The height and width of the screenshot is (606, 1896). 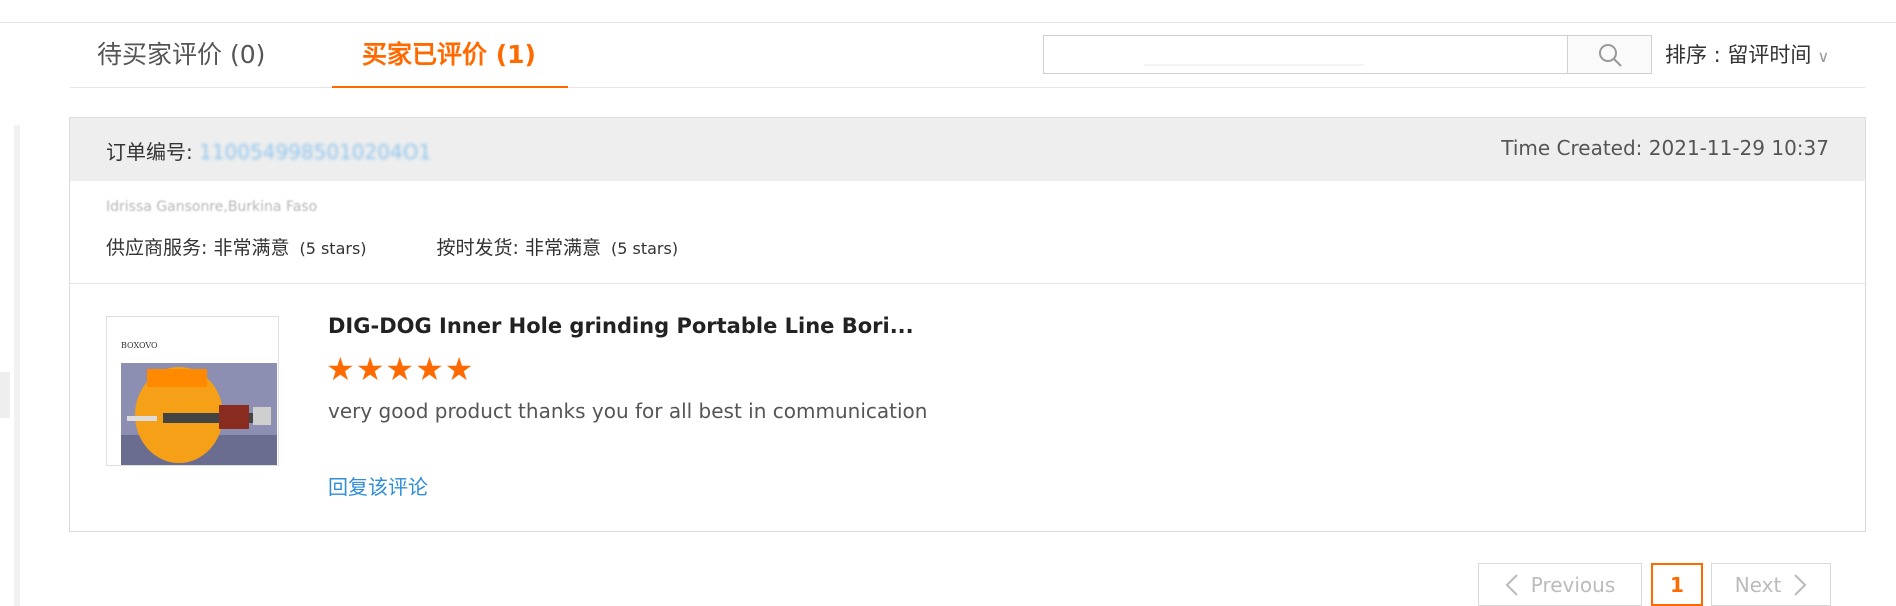 I want to click on order-number-label: 订单编号:, so click(x=149, y=152).